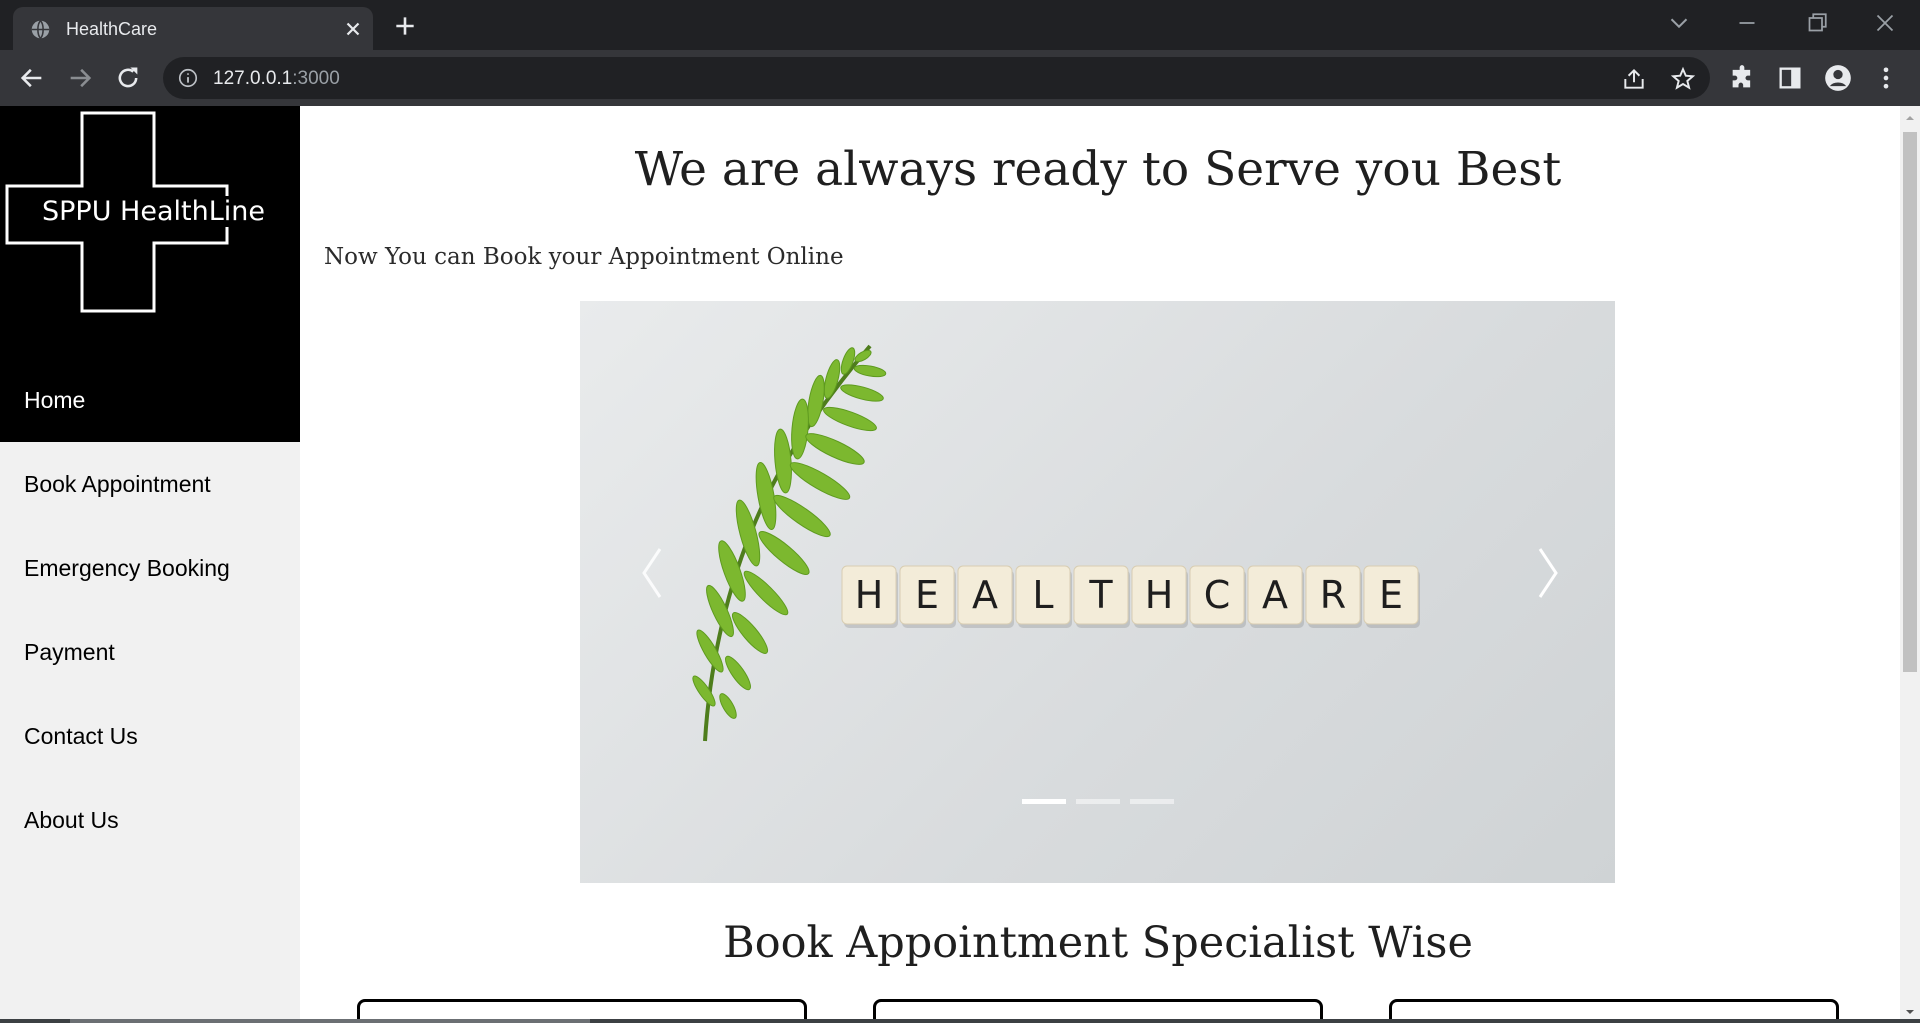 The image size is (1920, 1023). Describe the element at coordinates (150, 820) in the screenshot. I see `sidebar-item-about-us: About Us` at that location.